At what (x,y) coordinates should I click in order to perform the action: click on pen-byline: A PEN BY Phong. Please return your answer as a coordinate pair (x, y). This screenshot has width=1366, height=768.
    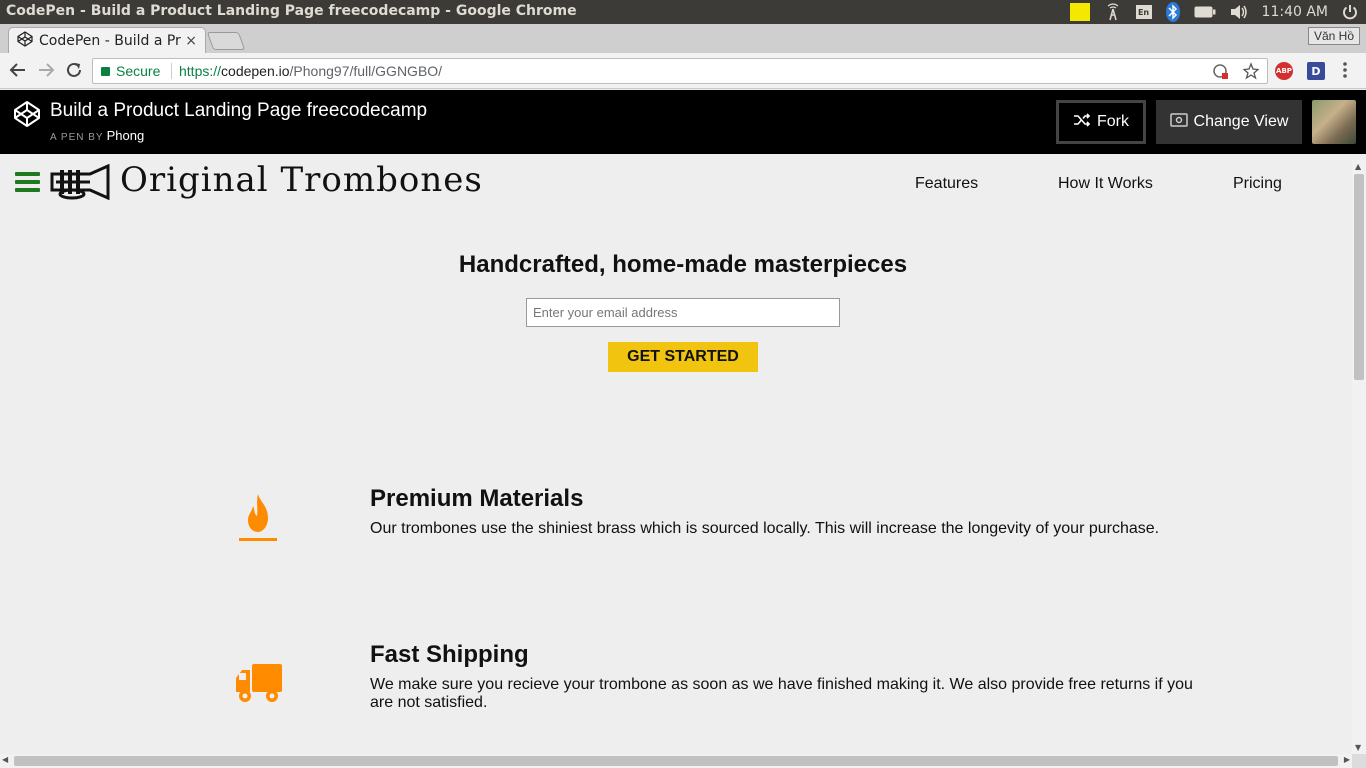
    Looking at the image, I should click on (97, 135).